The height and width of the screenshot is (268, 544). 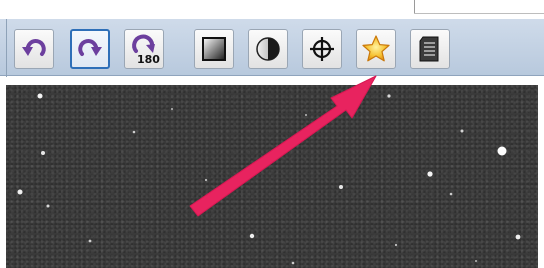 I want to click on rotate-right-icon, so click(x=90, y=47).